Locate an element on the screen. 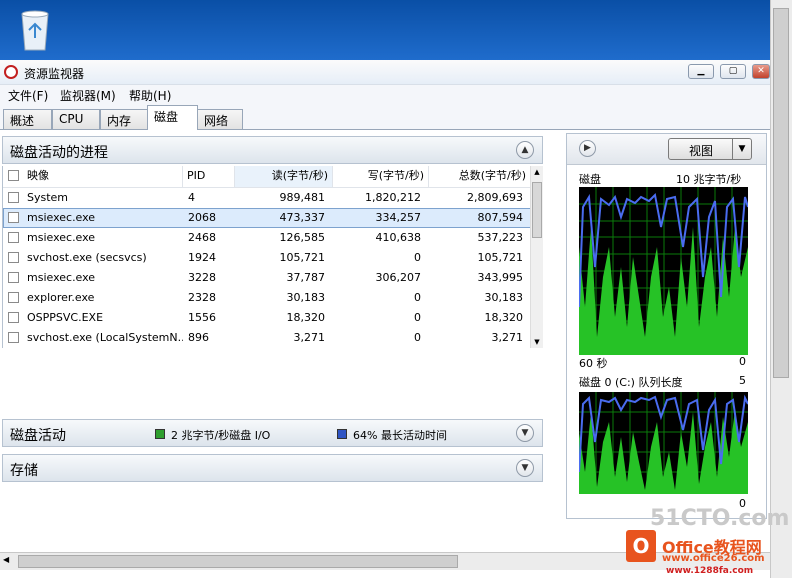  window-title: 资源监视器 is located at coordinates (54, 74).